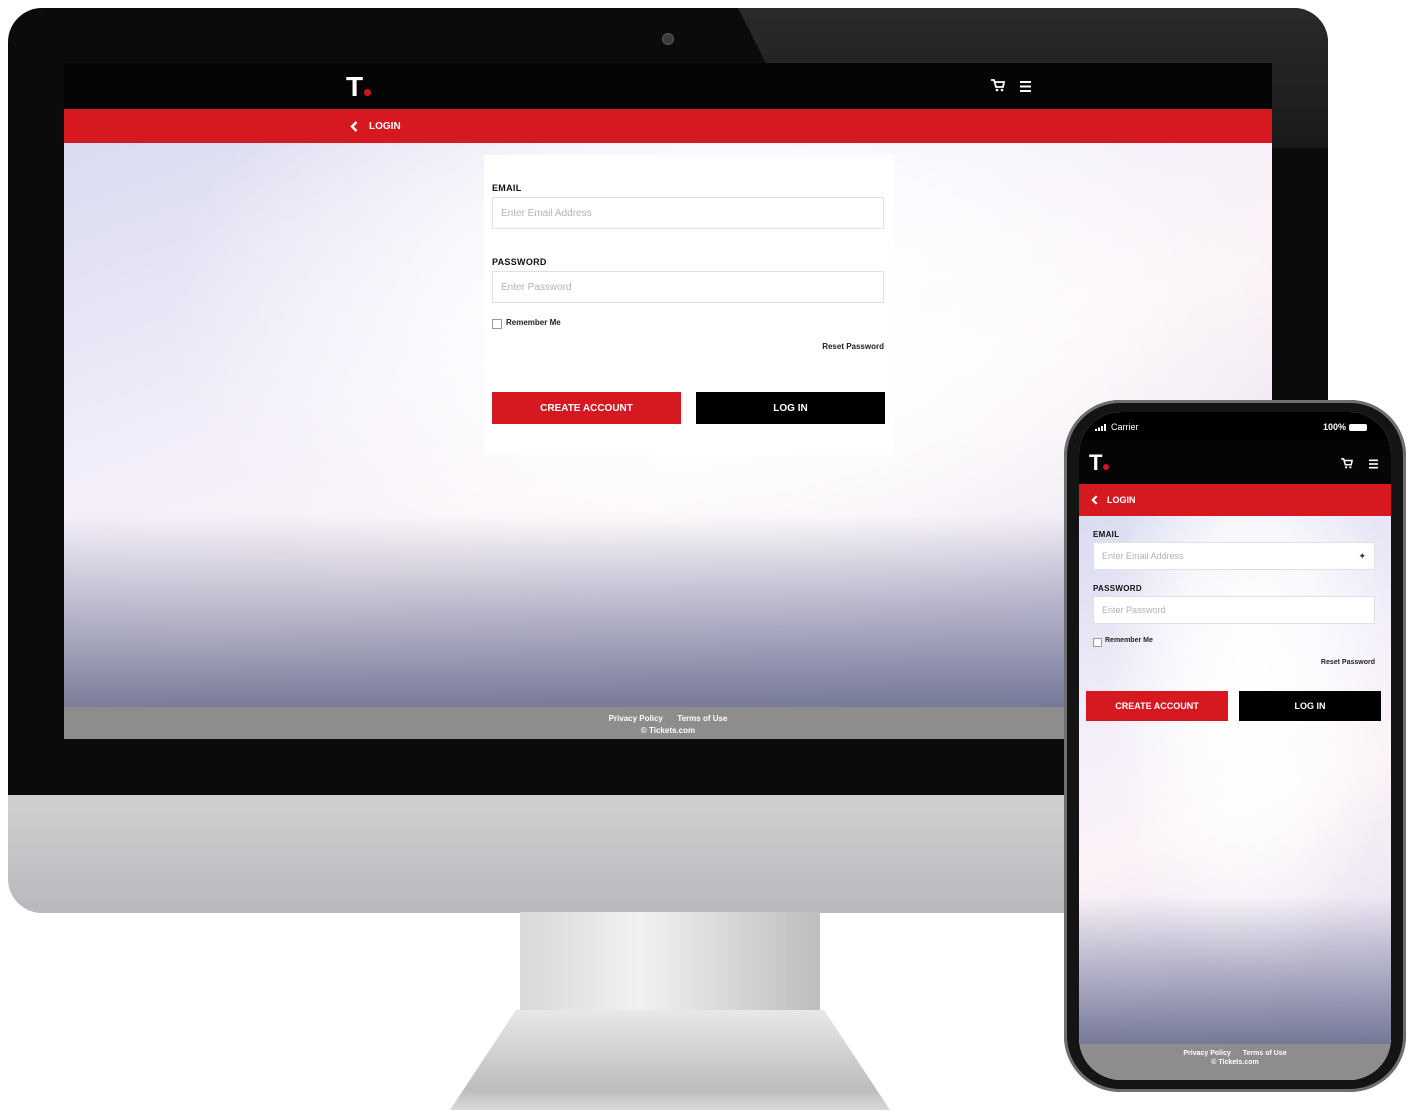  I want to click on privacy-policy-link: Privacy Policy, so click(636, 718).